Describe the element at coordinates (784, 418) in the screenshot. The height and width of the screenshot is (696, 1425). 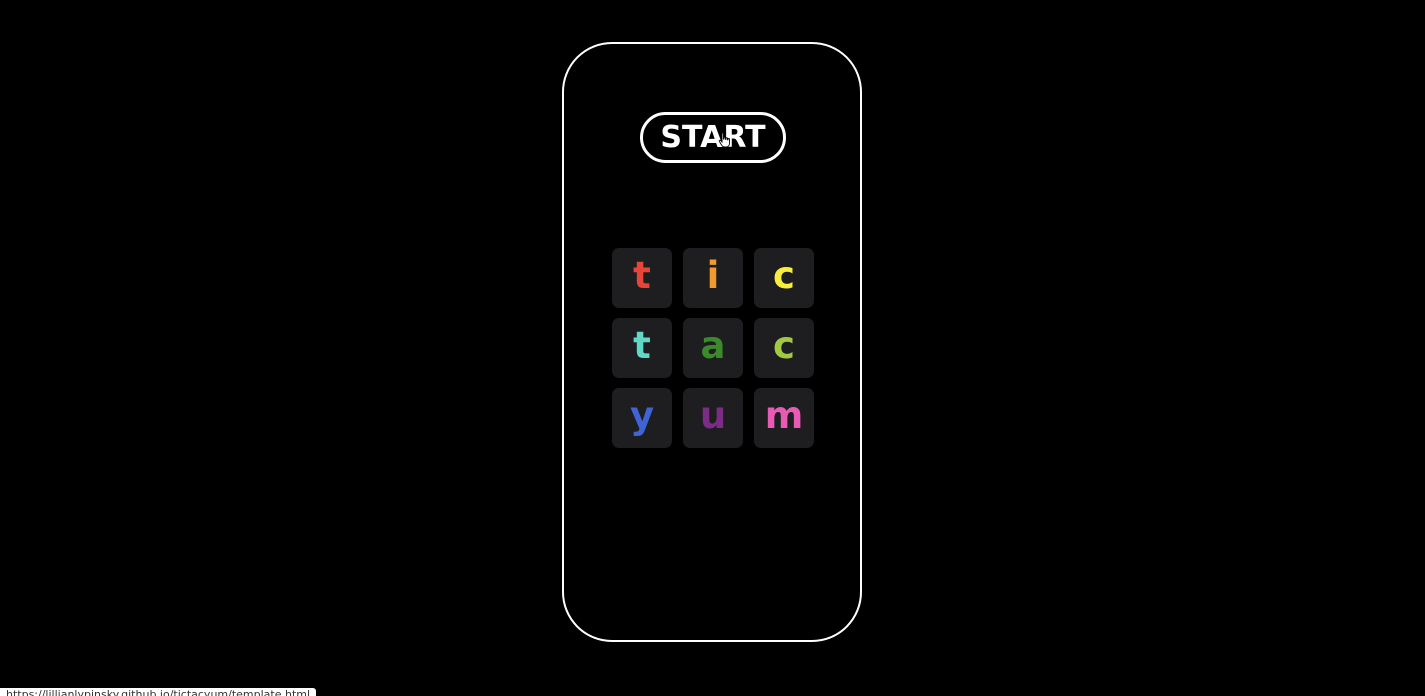
I see `board-tile: m` at that location.